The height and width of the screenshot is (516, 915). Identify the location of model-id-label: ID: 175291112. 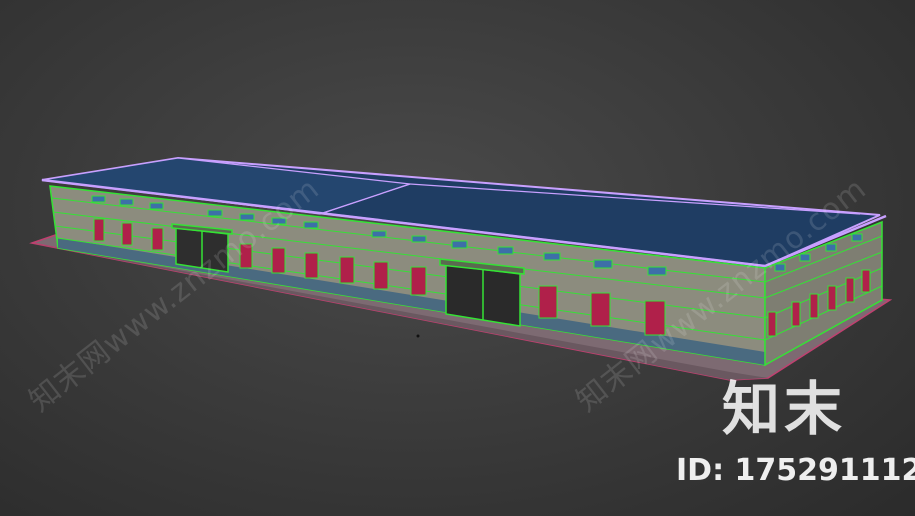
(795, 470).